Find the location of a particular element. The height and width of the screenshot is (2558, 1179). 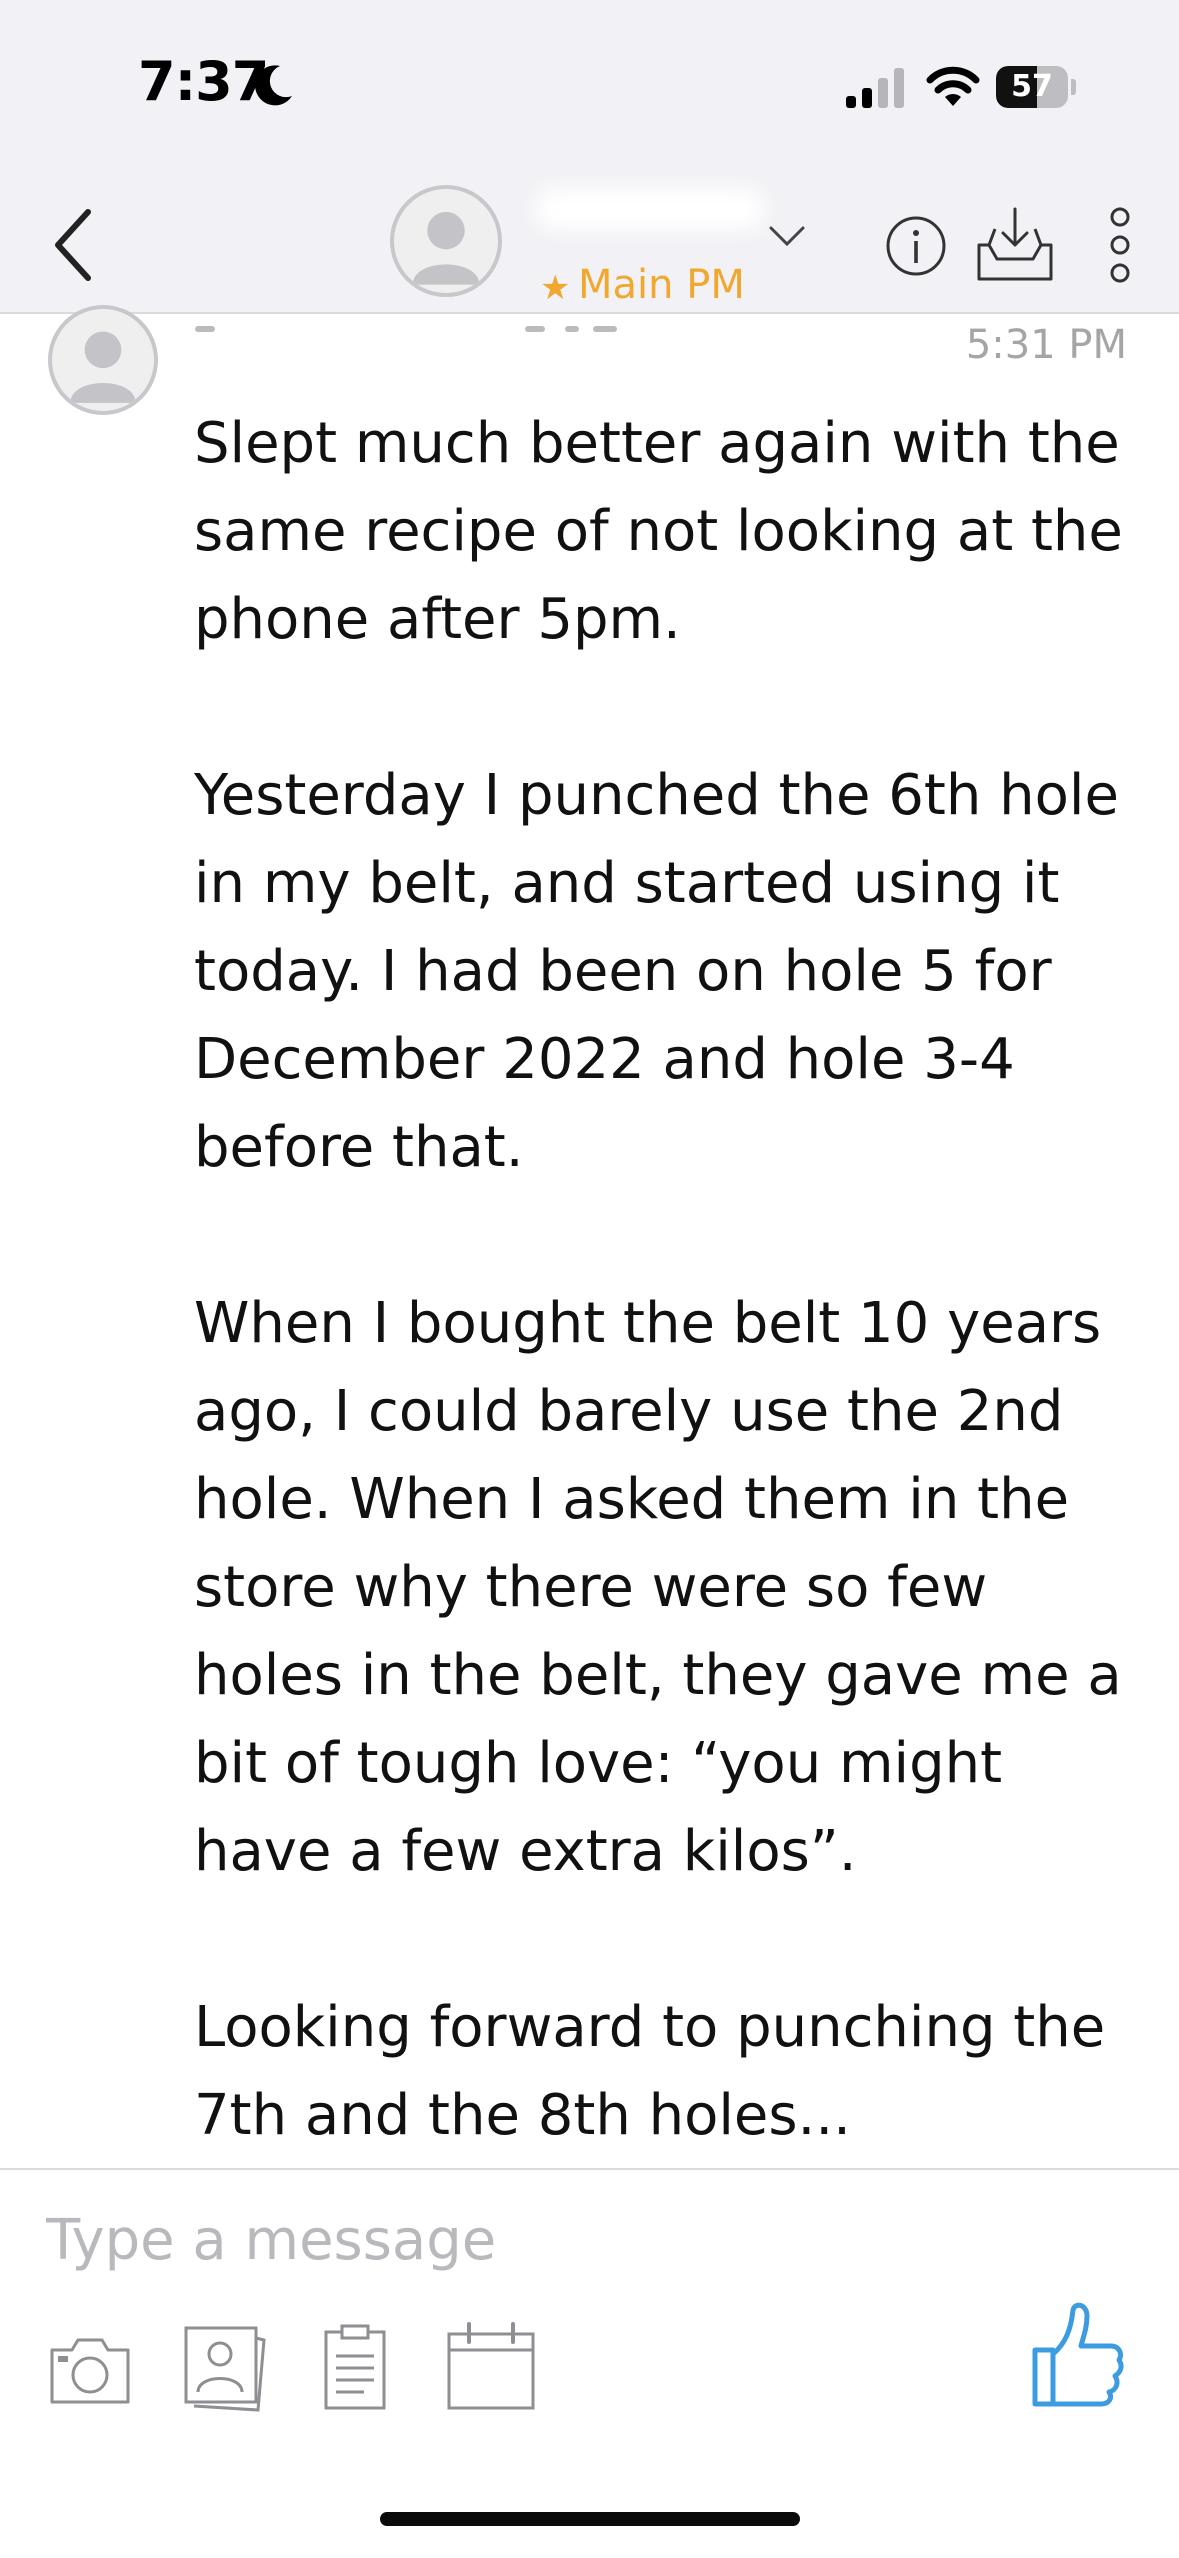

wifi-icon is located at coordinates (953, 86).